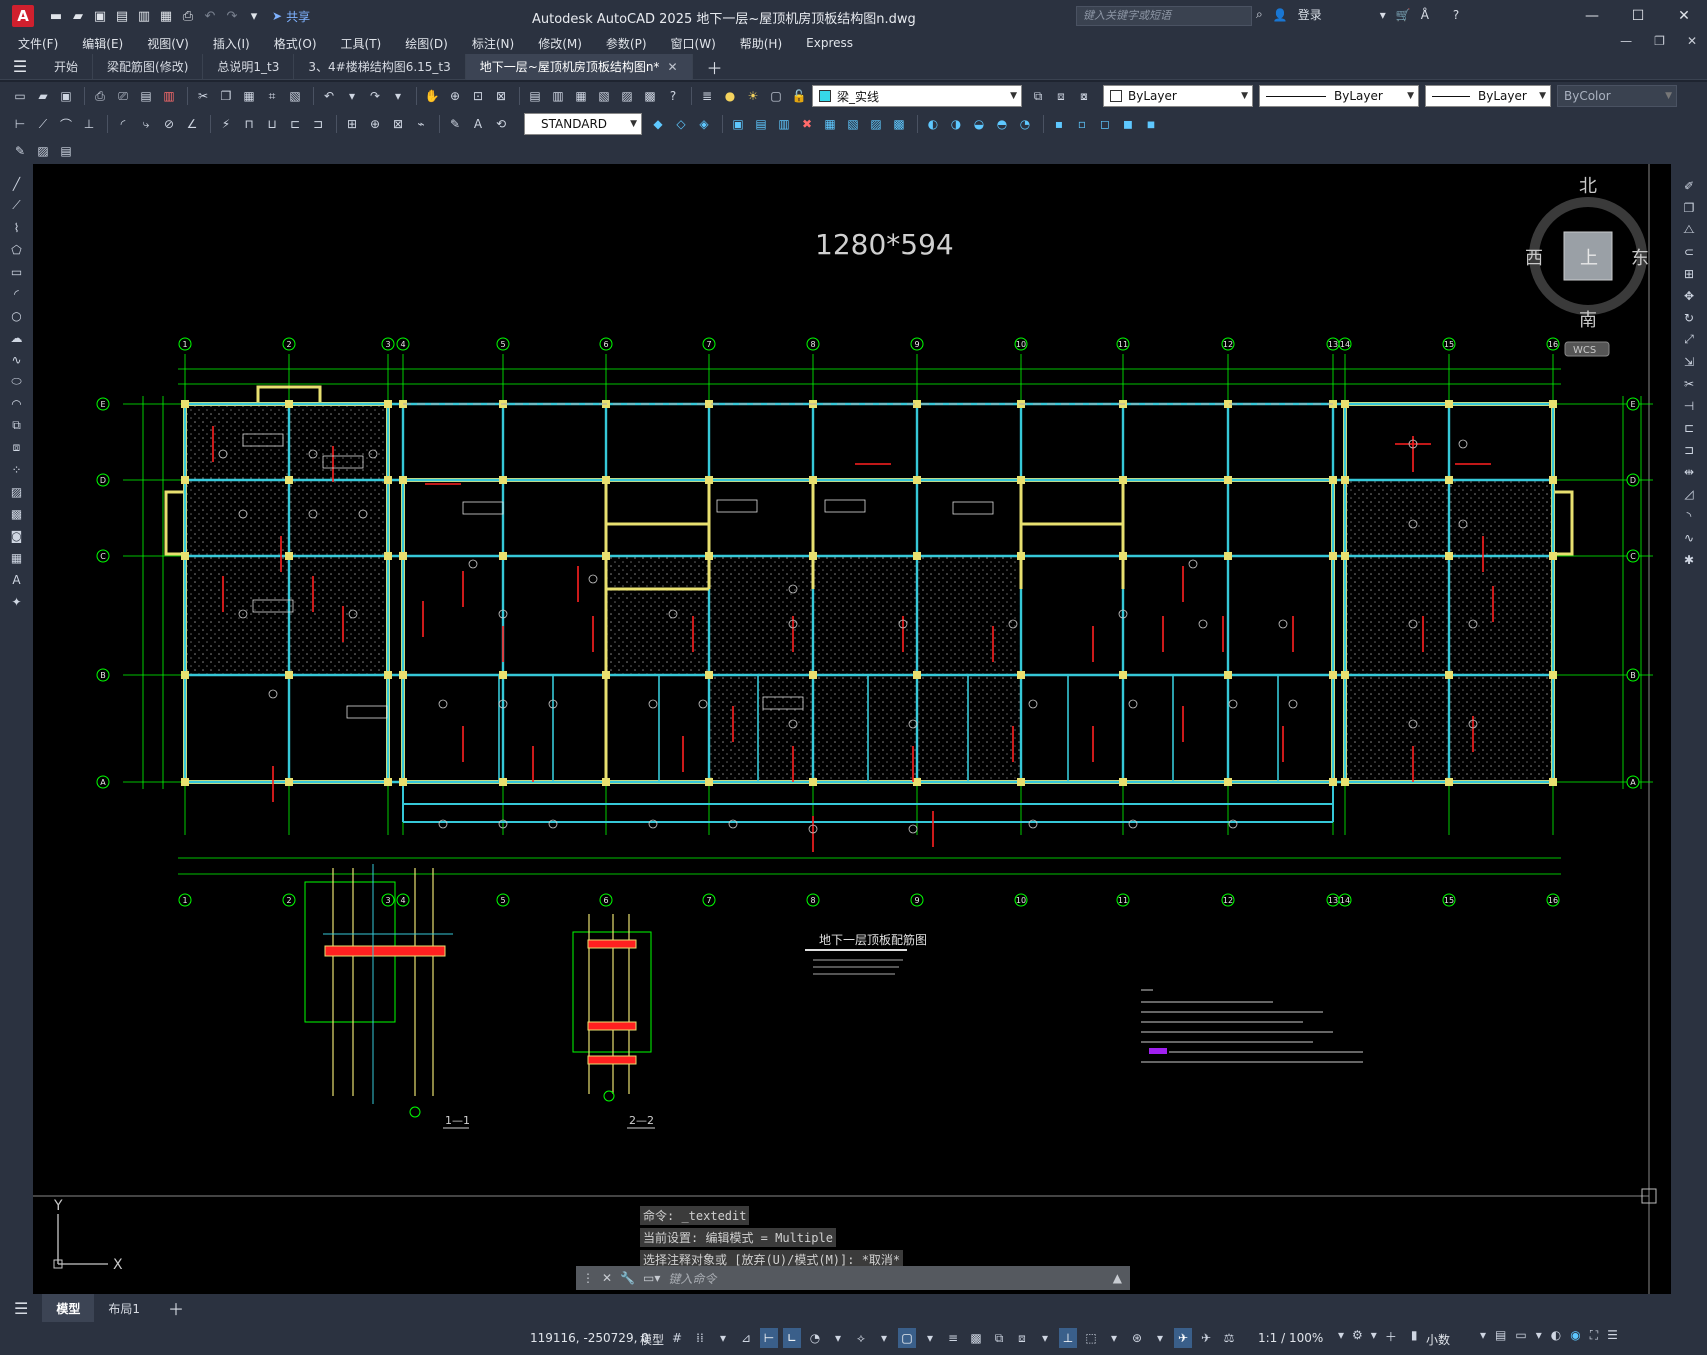 Image resolution: width=1707 pixels, height=1355 pixels. Describe the element at coordinates (746, 1338) in the screenshot. I see `infer-constraints-icon: ⊿` at that location.